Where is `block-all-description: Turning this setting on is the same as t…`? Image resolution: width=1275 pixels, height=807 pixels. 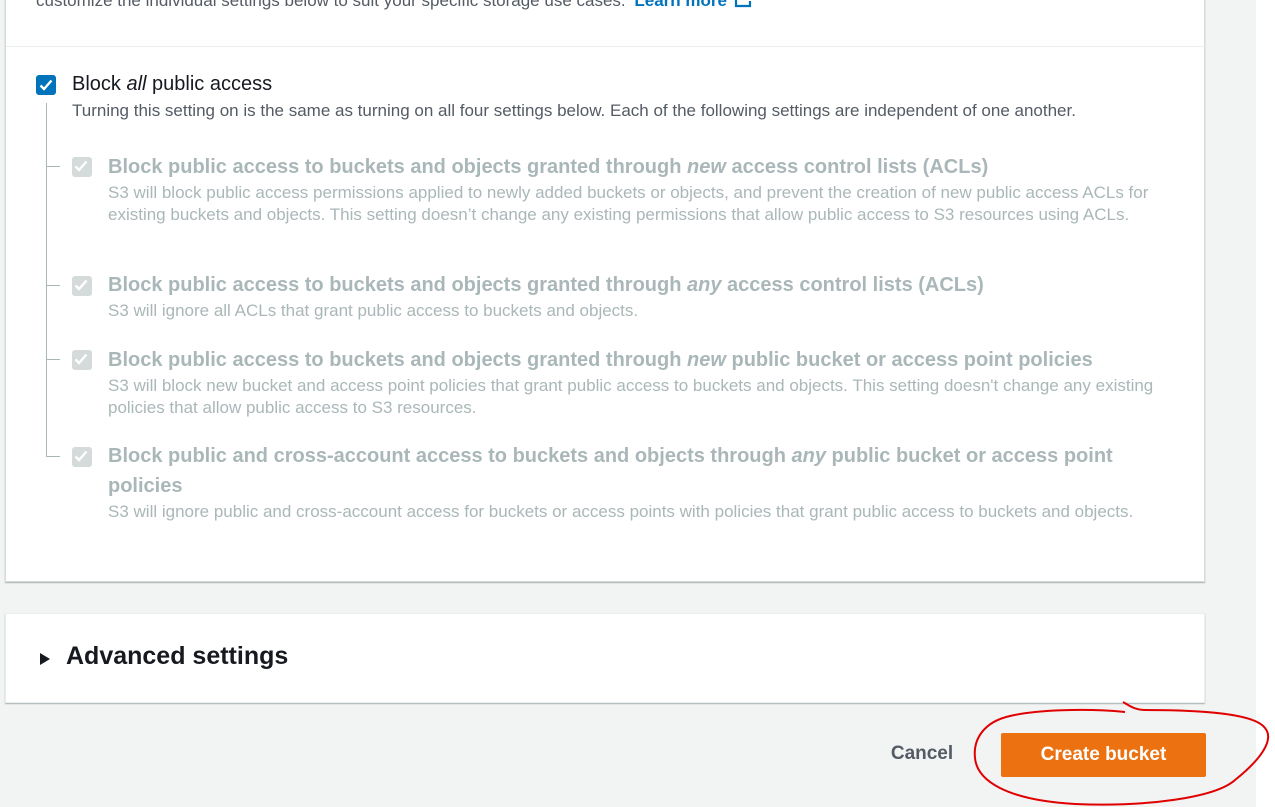 block-all-description: Turning this setting on is the same as t… is located at coordinates (574, 110).